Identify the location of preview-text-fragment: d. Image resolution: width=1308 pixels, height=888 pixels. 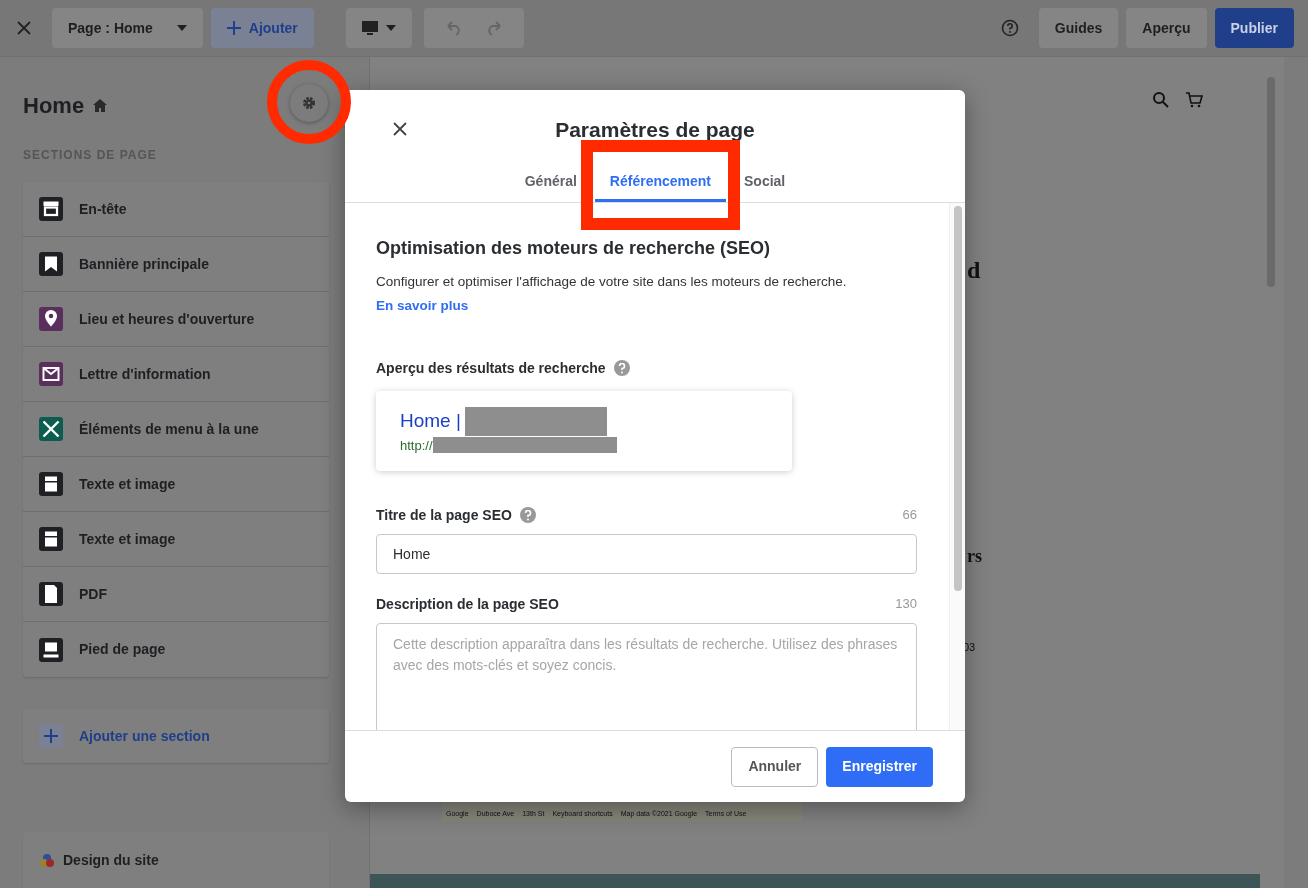
(974, 270).